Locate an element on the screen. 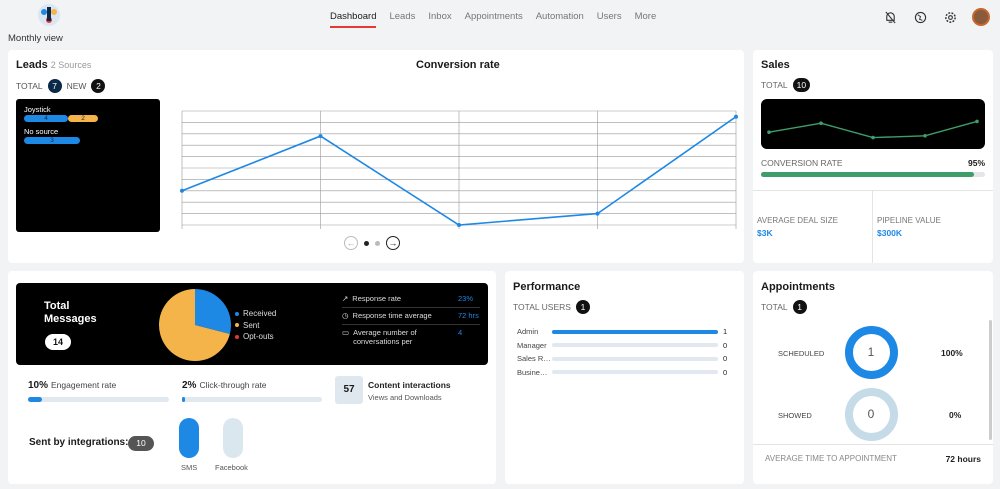 The width and height of the screenshot is (1000, 489). leads-sources-text: 2 Sources is located at coordinates (71, 65).